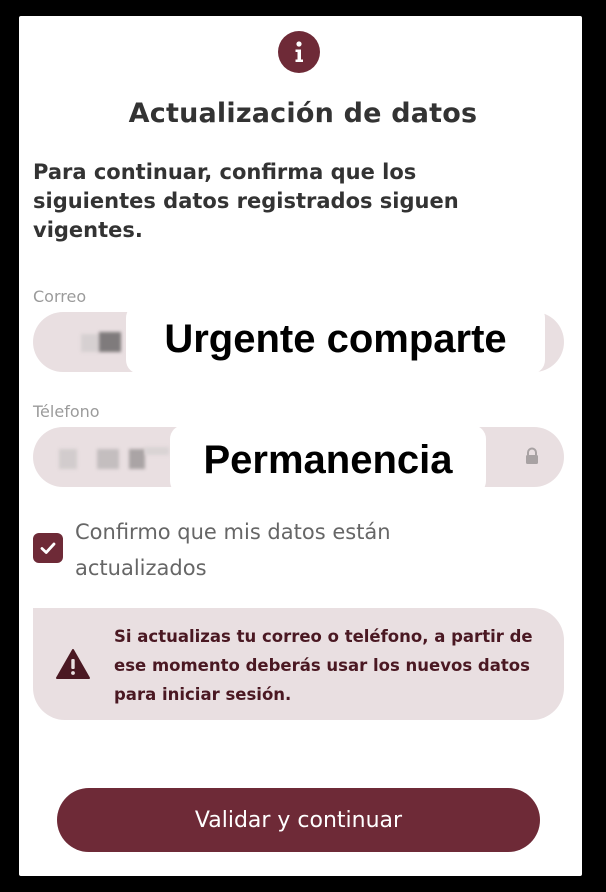 This screenshot has height=892, width=606. Describe the element at coordinates (335, 339) in the screenshot. I see `overlay-caption-top: Urgente comparte` at that location.